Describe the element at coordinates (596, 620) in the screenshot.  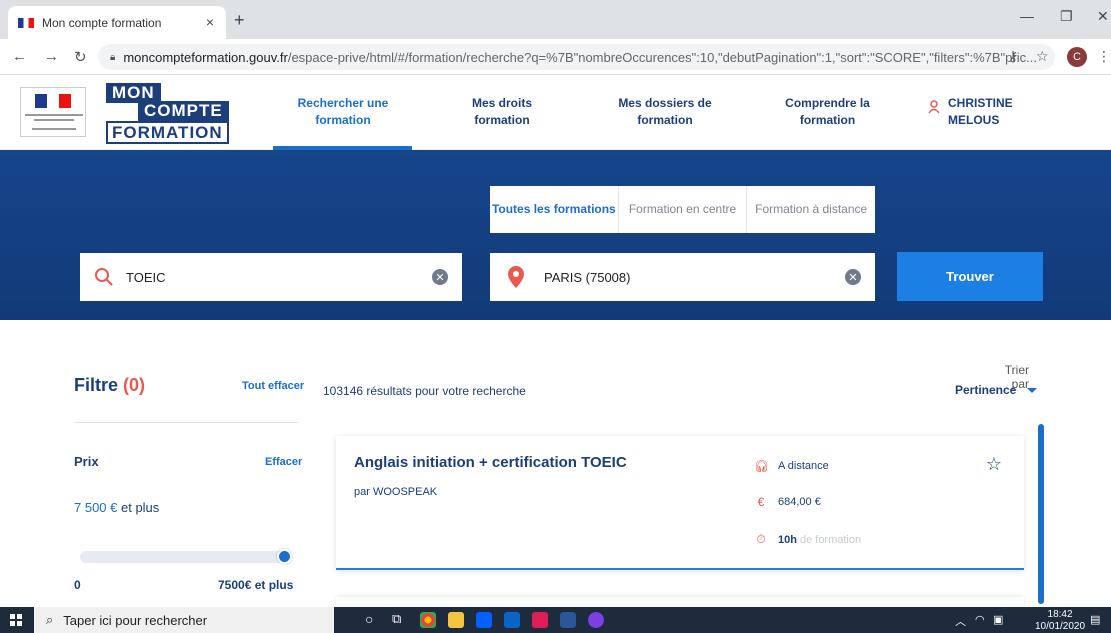
I see `app-icon` at that location.